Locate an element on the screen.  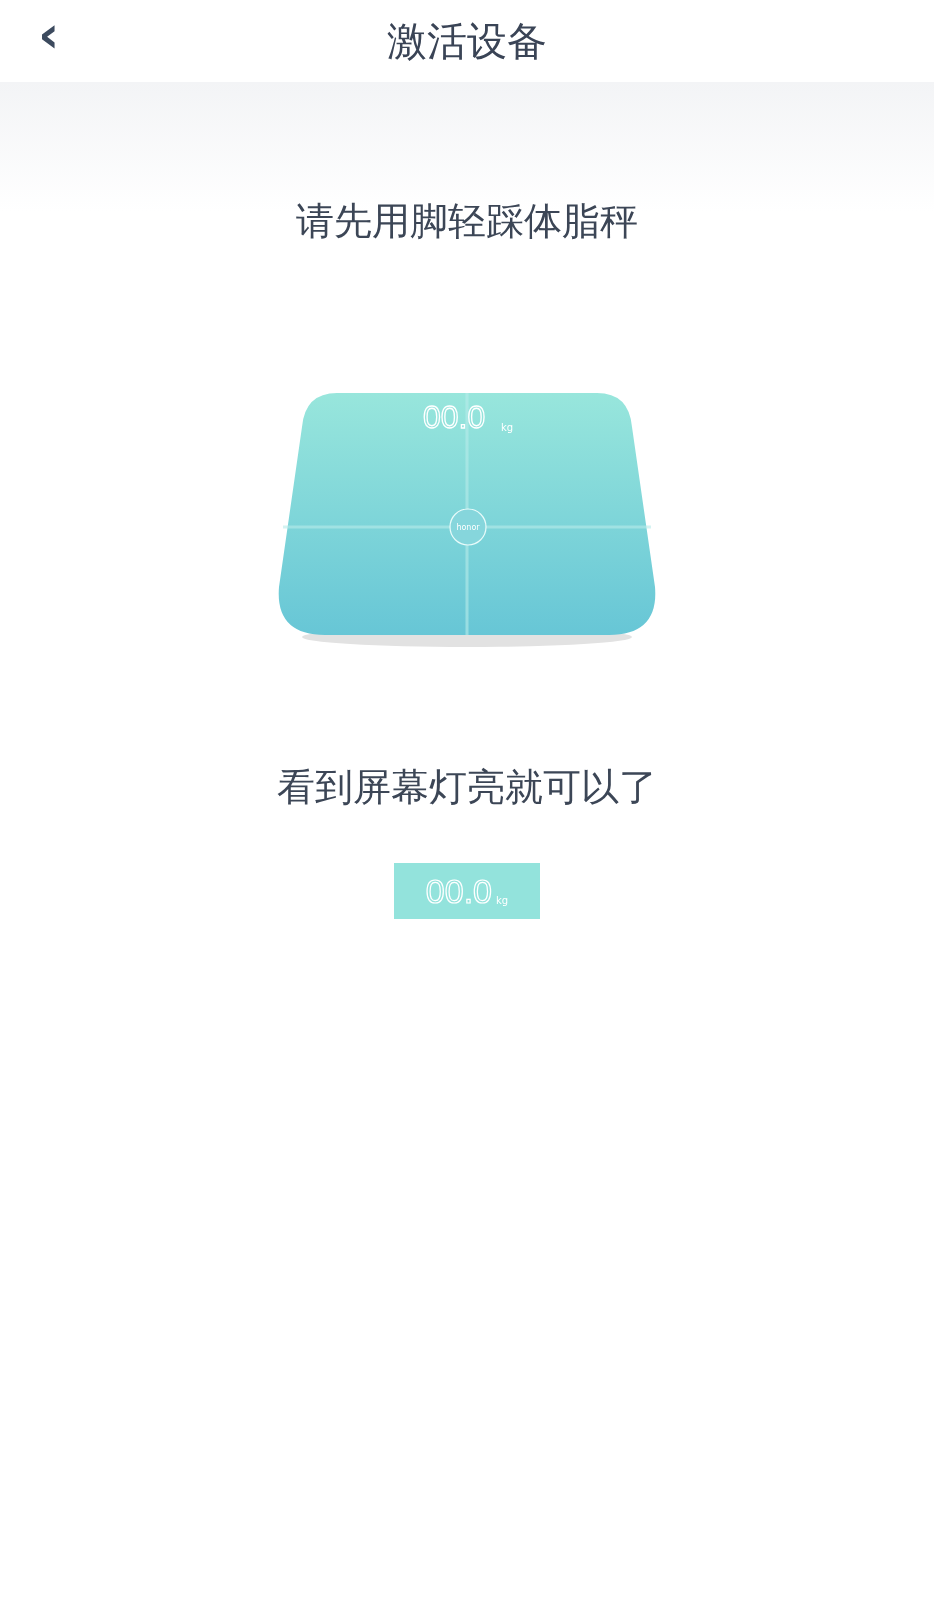
display-reading: 00.0 is located at coordinates (458, 891).